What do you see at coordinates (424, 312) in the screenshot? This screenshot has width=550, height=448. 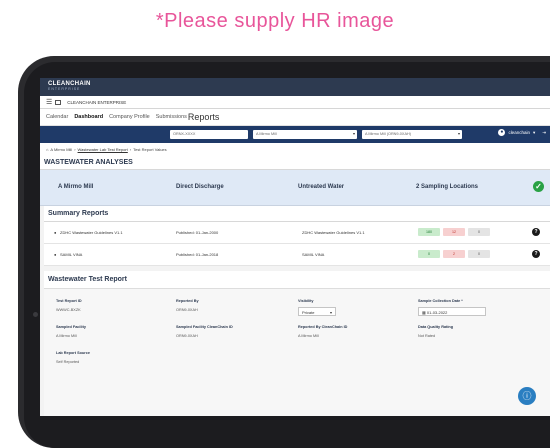 I see `calendar-icon: ▦` at bounding box center [424, 312].